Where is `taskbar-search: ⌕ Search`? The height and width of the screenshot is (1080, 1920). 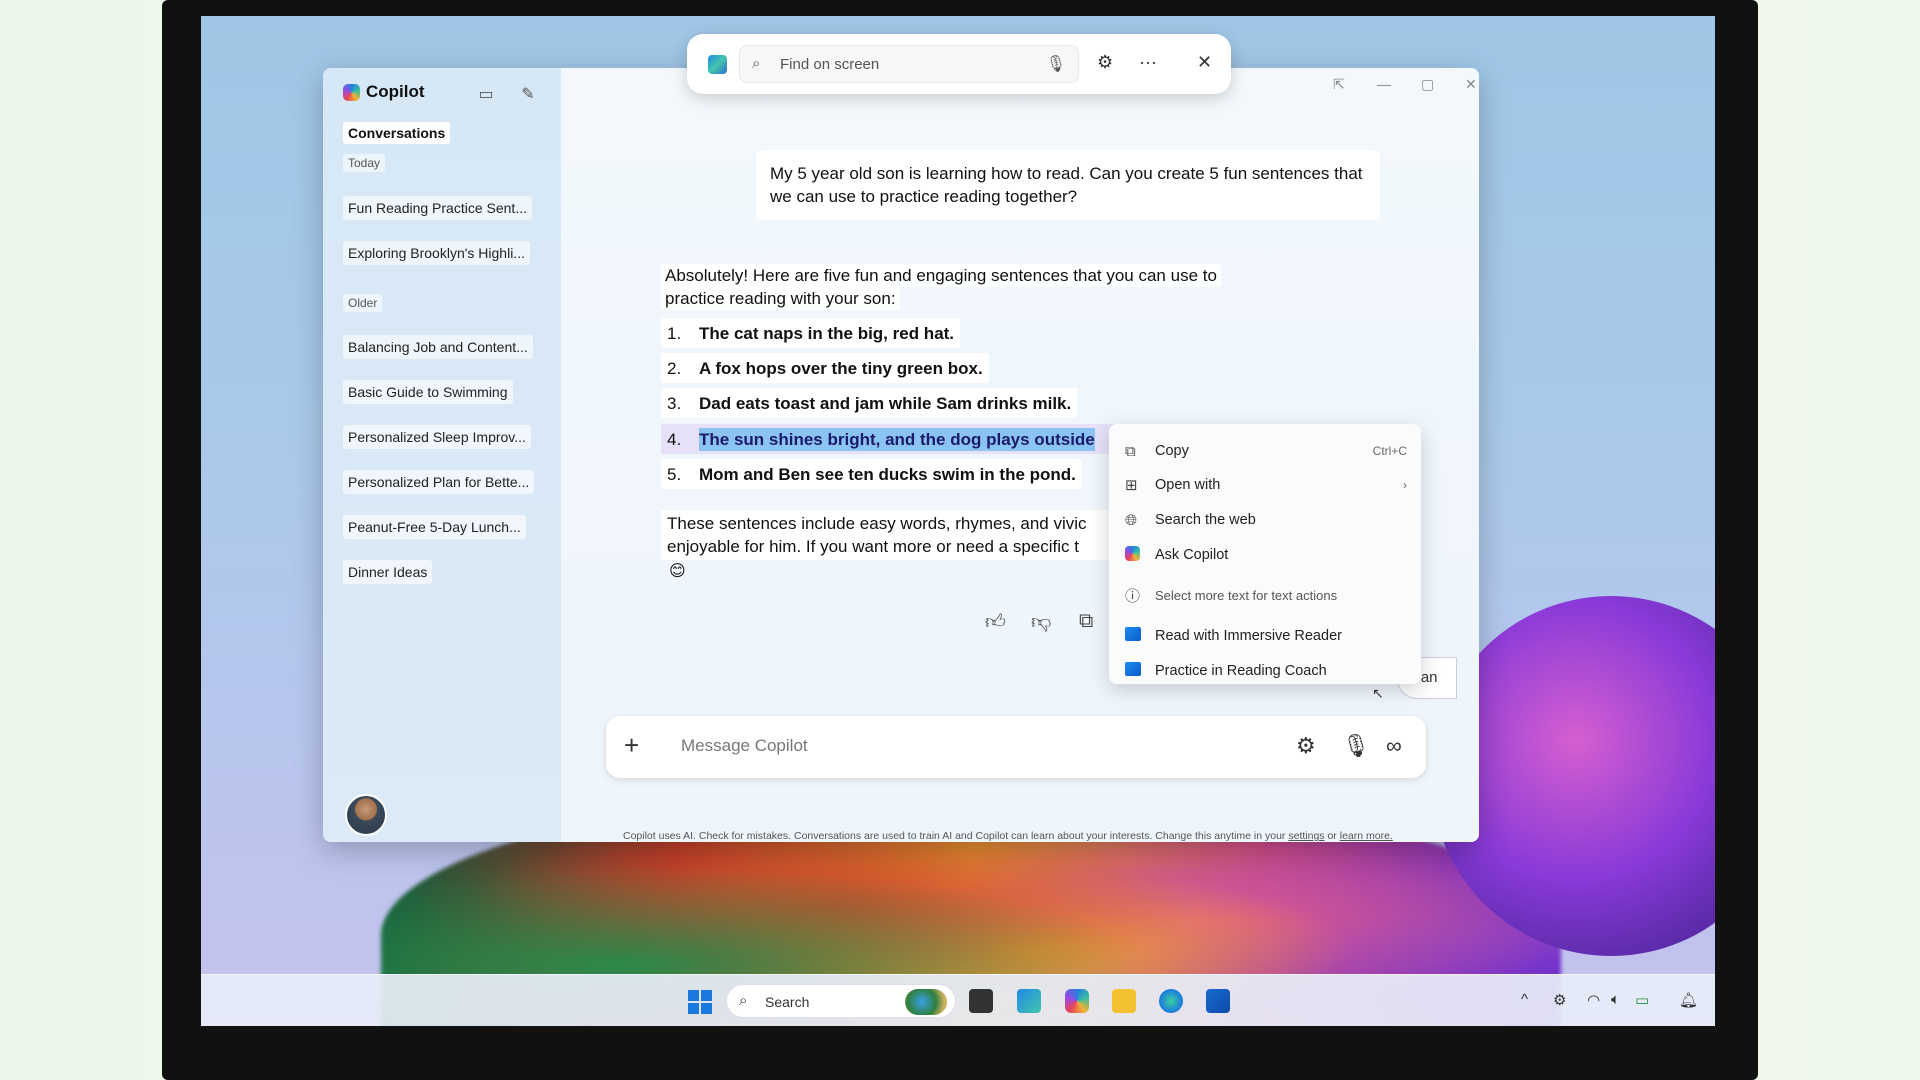
taskbar-search: ⌕ Search is located at coordinates (841, 1001).